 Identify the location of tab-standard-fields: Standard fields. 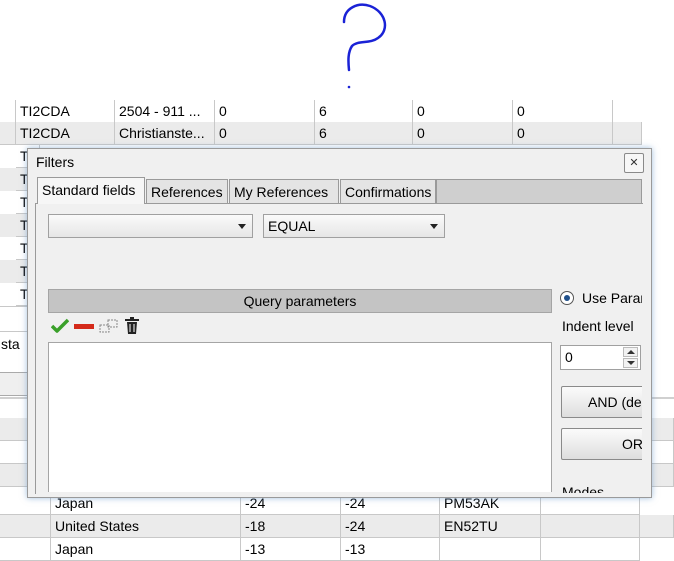
(91, 190).